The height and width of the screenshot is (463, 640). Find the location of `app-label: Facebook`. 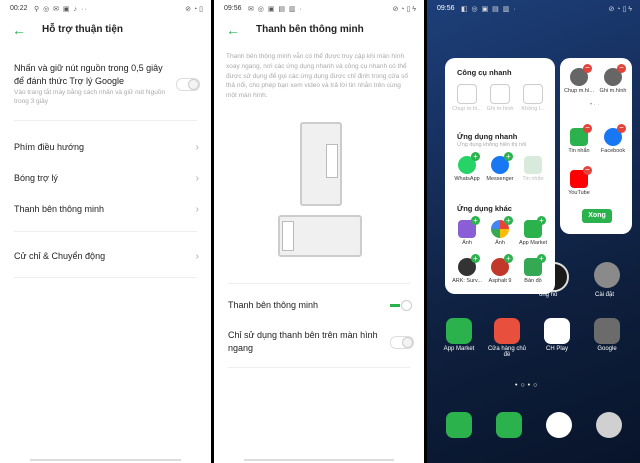

app-label: Facebook is located at coordinates (613, 151).